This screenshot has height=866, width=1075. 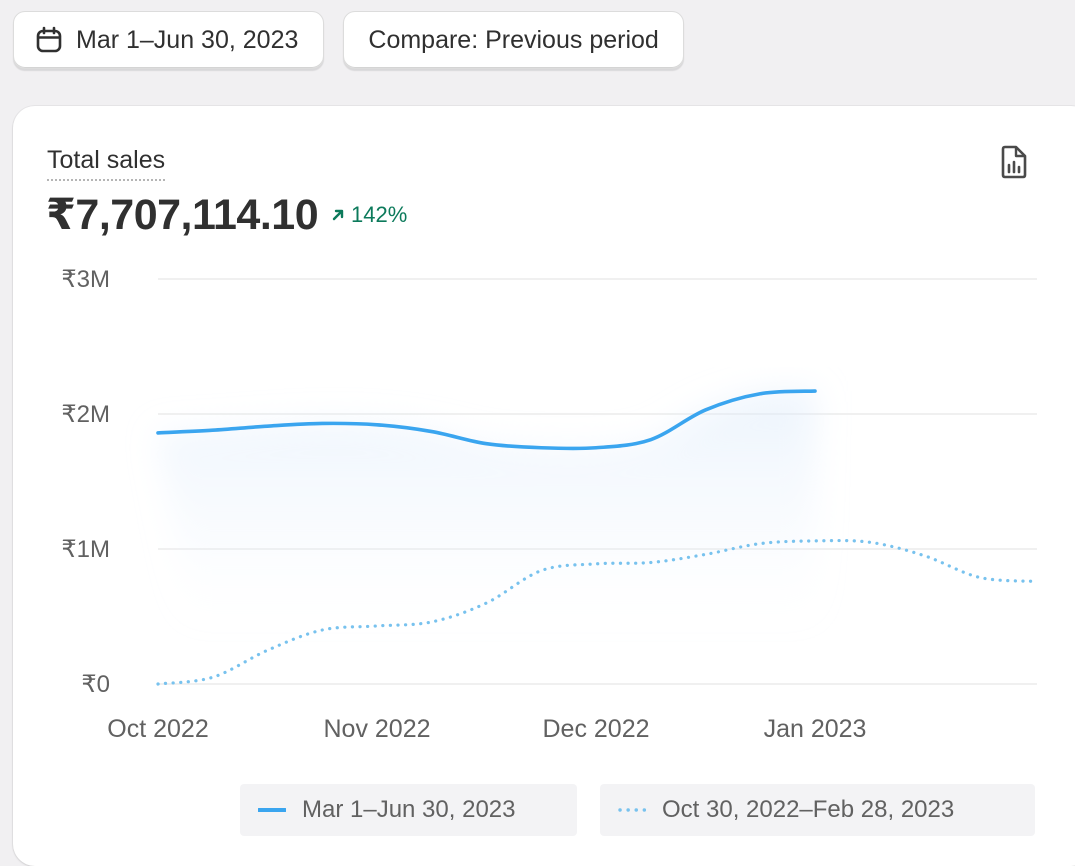 I want to click on x-tick-label: Dec 2022, so click(x=595, y=729).